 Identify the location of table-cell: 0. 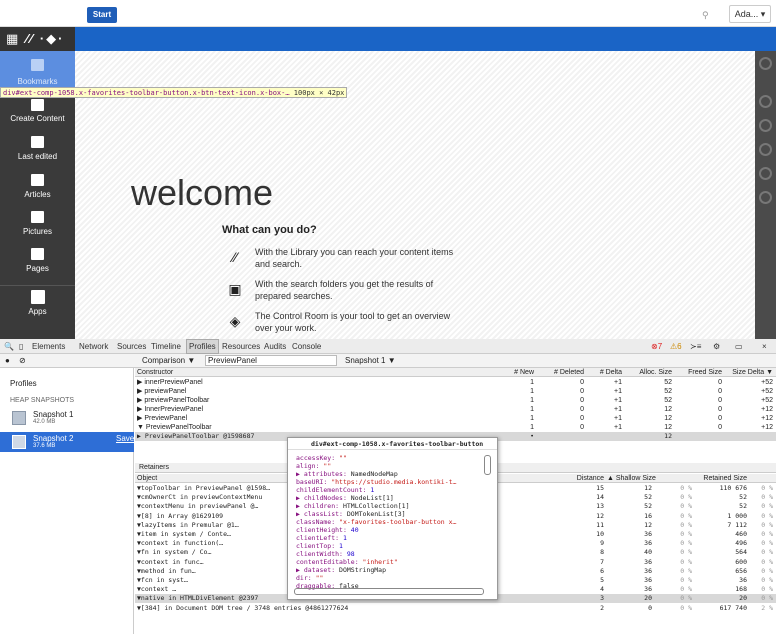
(582, 418).